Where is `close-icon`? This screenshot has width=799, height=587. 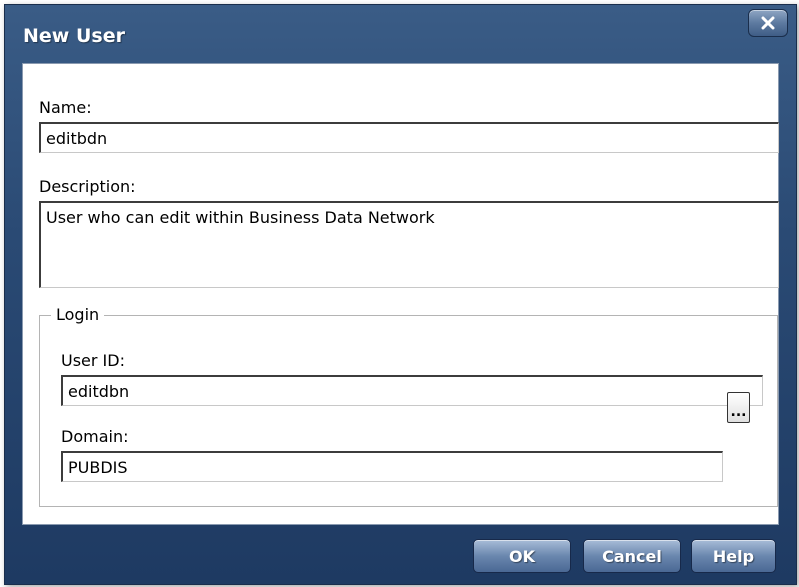 close-icon is located at coordinates (768, 23).